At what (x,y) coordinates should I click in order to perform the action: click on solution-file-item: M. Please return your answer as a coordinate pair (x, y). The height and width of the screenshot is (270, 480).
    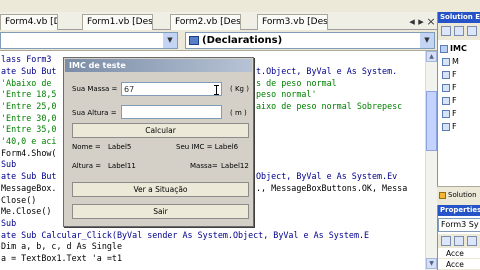
    Looking at the image, I should click on (455, 62).